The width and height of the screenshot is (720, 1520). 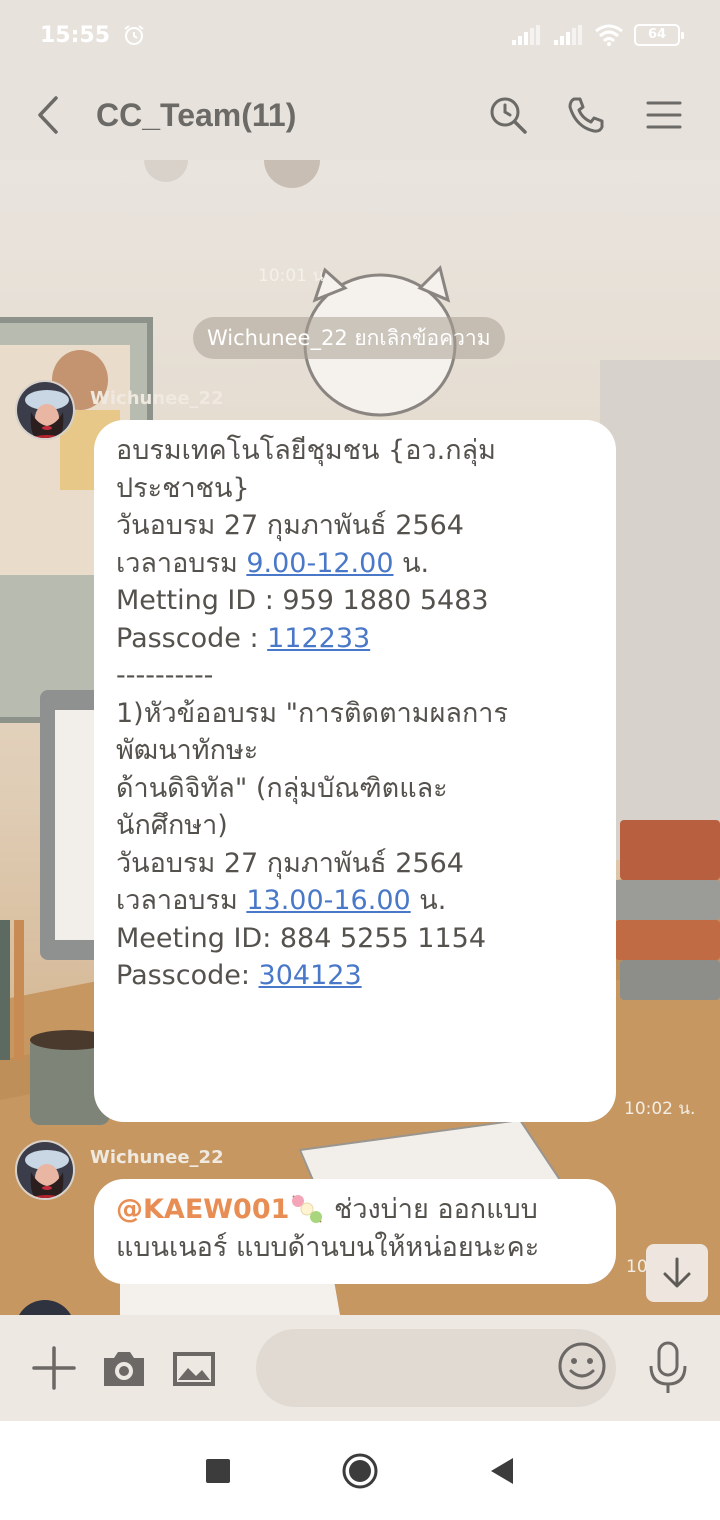 I want to click on message-line: อบรมเทคโนโลยีชุมชน {อว.กลุ่ม, so click(x=306, y=450).